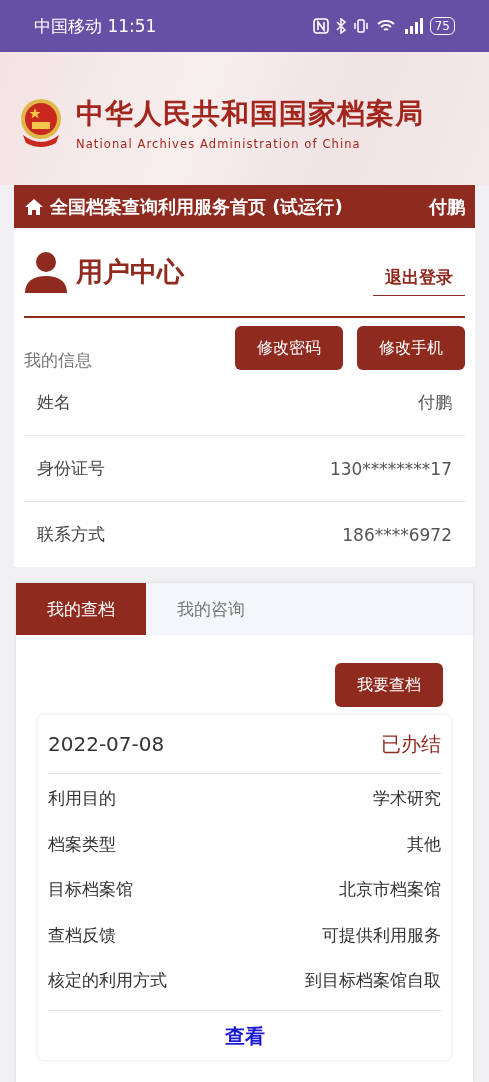 This screenshot has width=489, height=1082. Describe the element at coordinates (250, 113) in the screenshot. I see `site-title: 中华人民共和国国家档案局` at that location.